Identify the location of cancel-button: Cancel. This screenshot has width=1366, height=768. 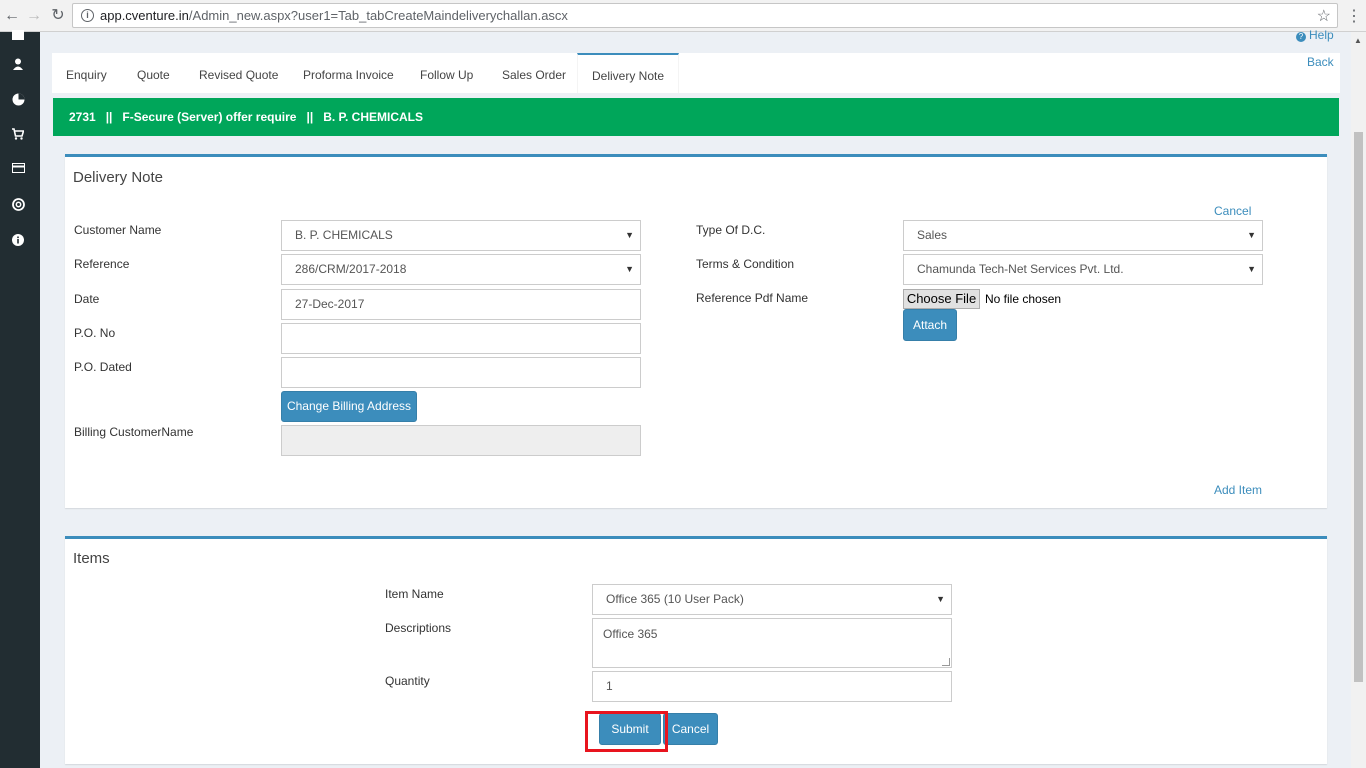
(690, 729).